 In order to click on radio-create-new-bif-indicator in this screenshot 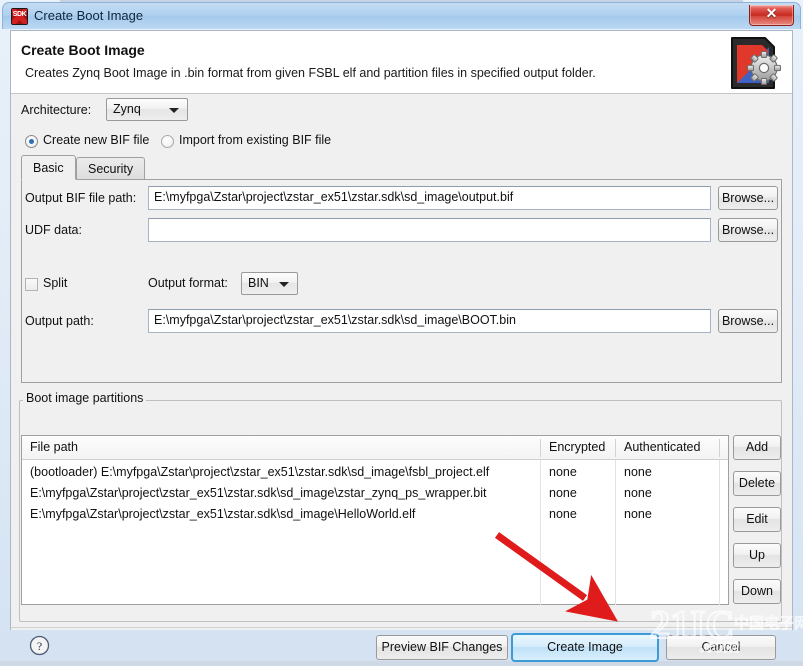, I will do `click(31, 141)`.